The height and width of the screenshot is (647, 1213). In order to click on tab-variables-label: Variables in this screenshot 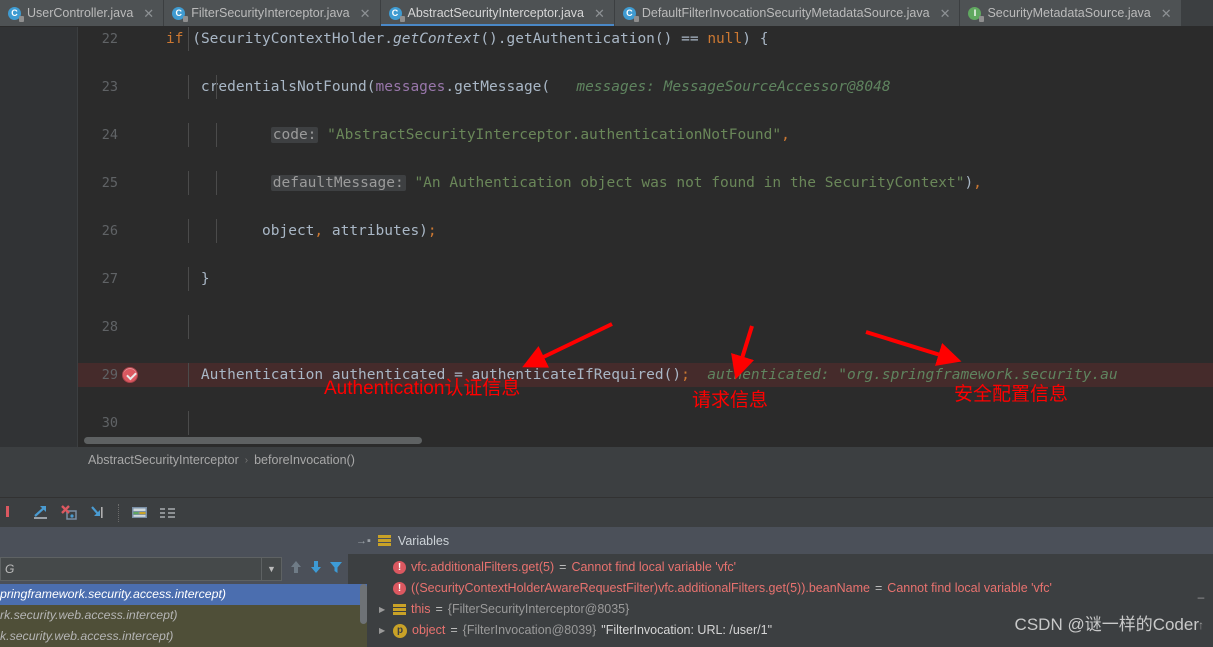, I will do `click(423, 540)`.